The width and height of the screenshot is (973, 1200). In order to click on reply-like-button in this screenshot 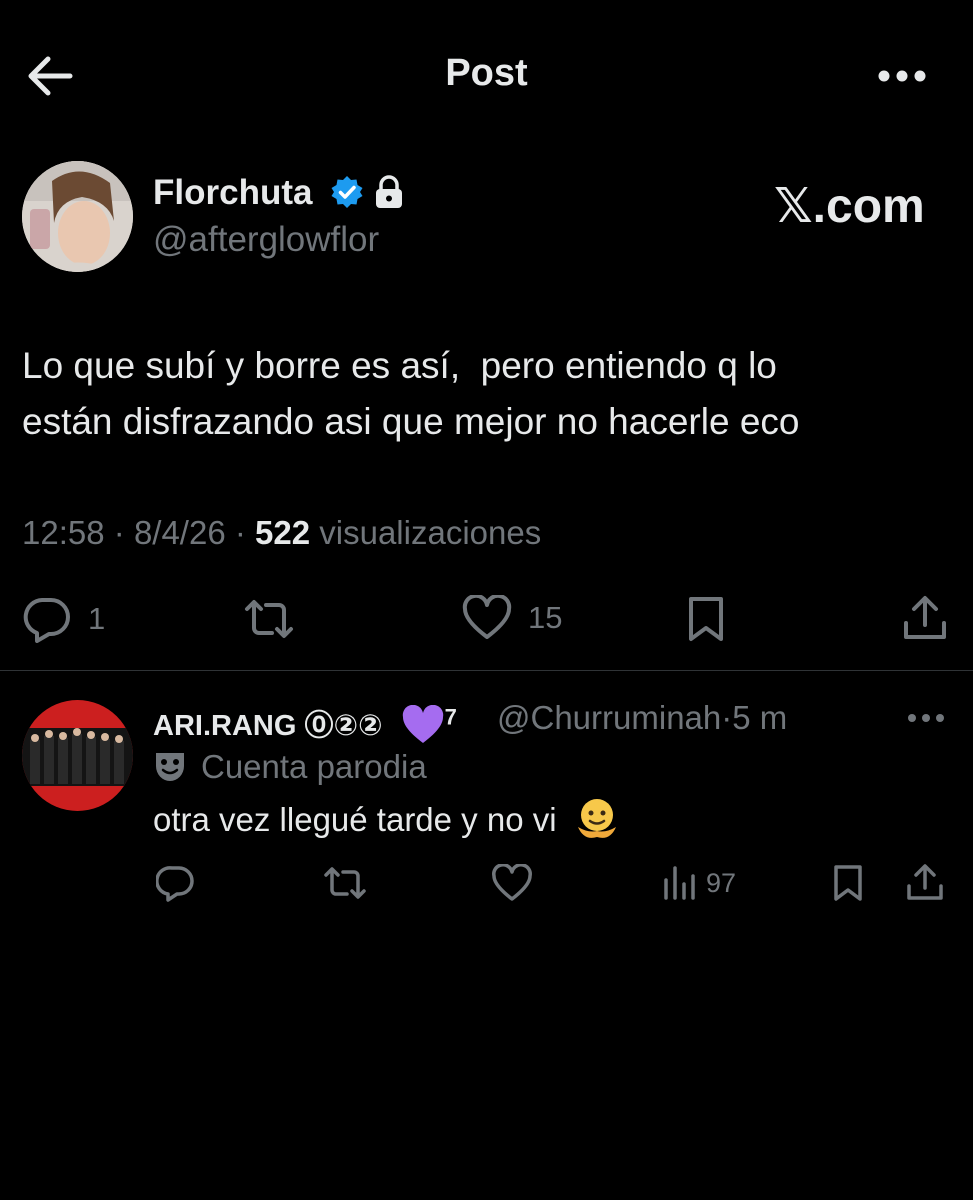, I will do `click(512, 883)`.